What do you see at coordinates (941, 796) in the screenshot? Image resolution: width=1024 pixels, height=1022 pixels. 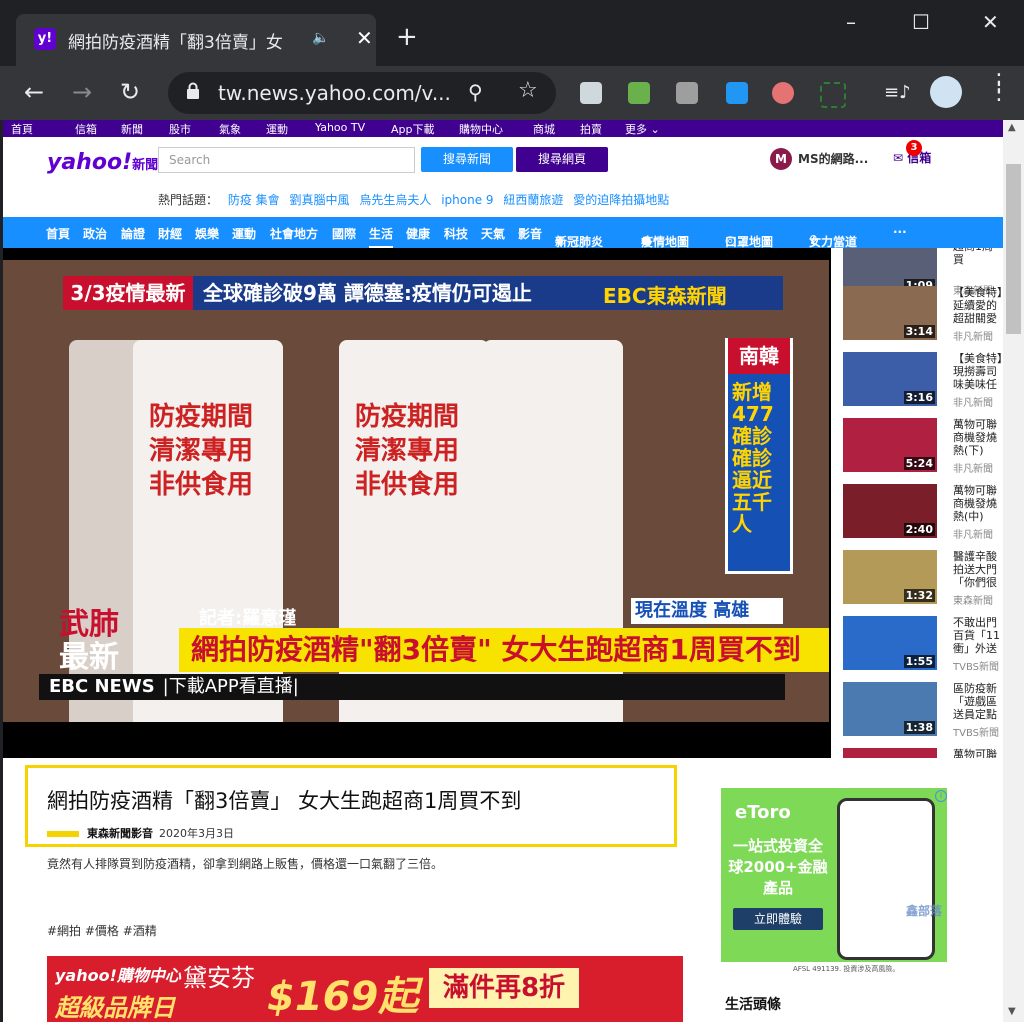 I see `ad-info-icon: i` at bounding box center [941, 796].